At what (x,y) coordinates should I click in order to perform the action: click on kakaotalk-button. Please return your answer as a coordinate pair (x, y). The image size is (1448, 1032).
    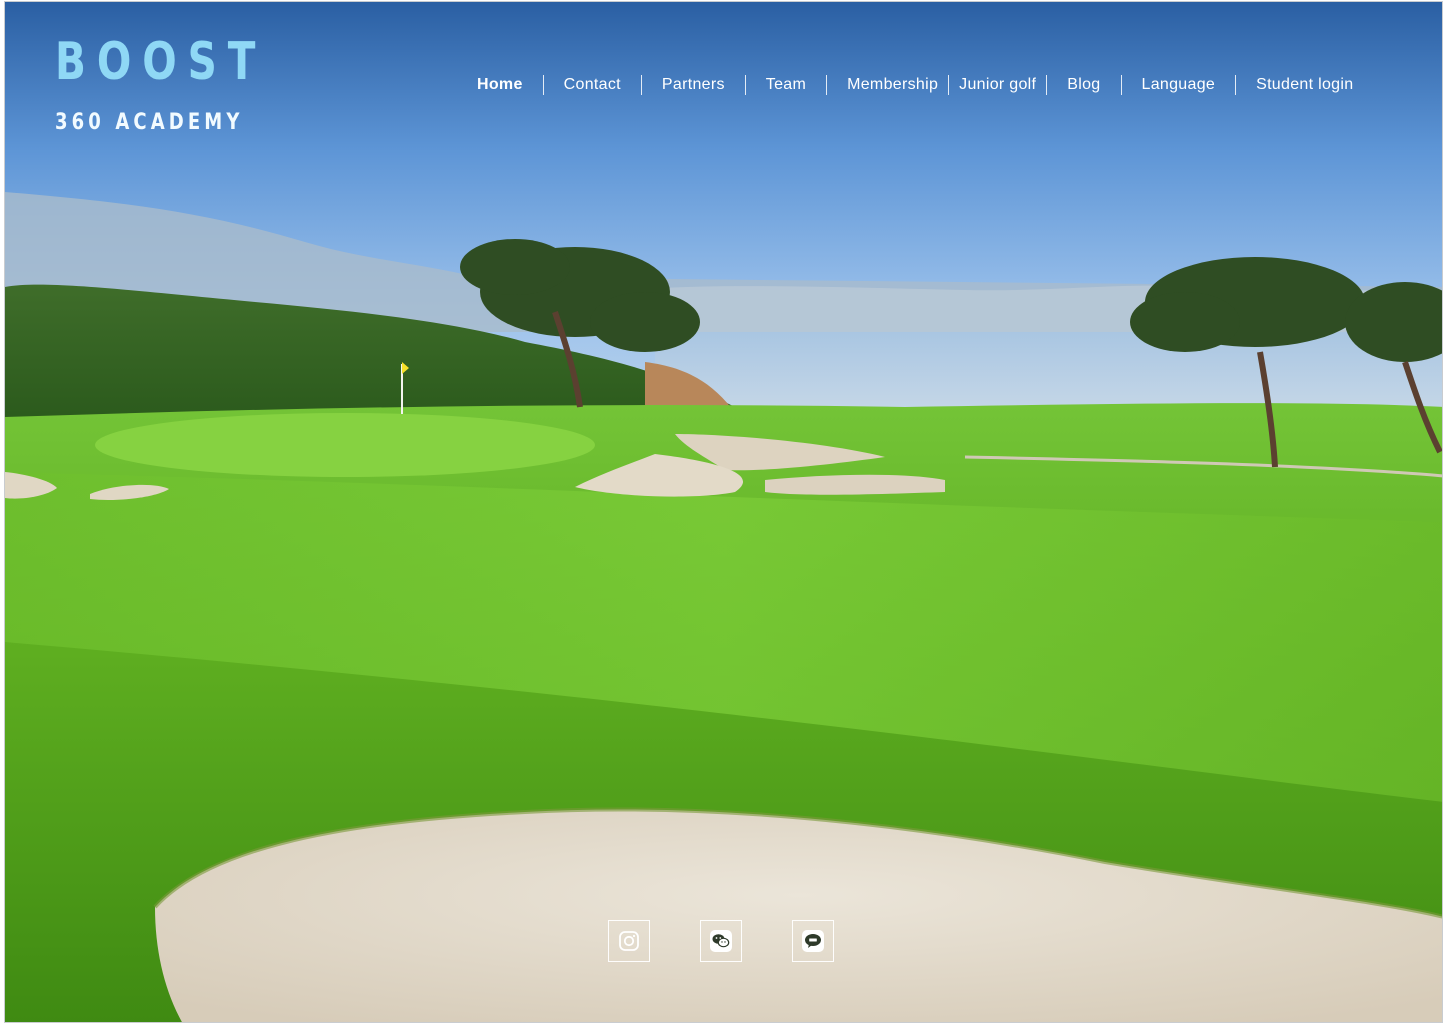
    Looking at the image, I should click on (813, 941).